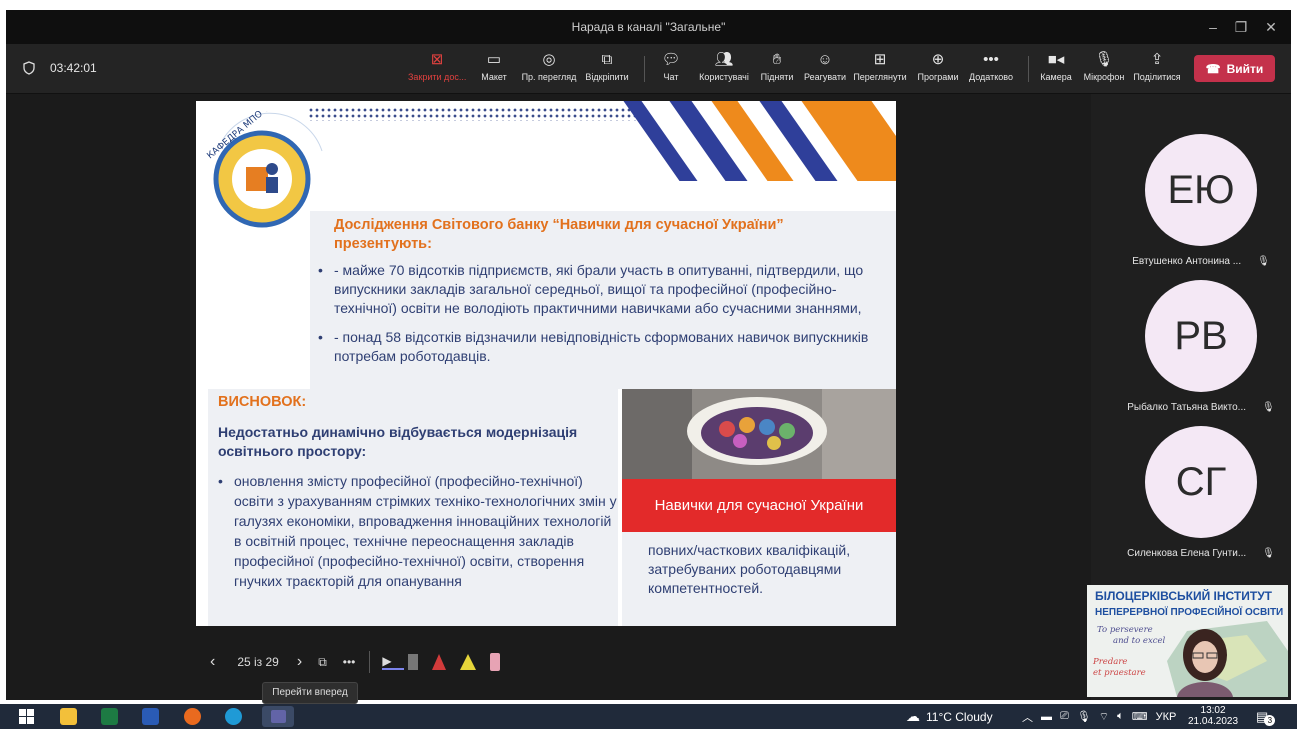  Describe the element at coordinates (26, 716) in the screenshot. I see `windows-start-icon` at that location.